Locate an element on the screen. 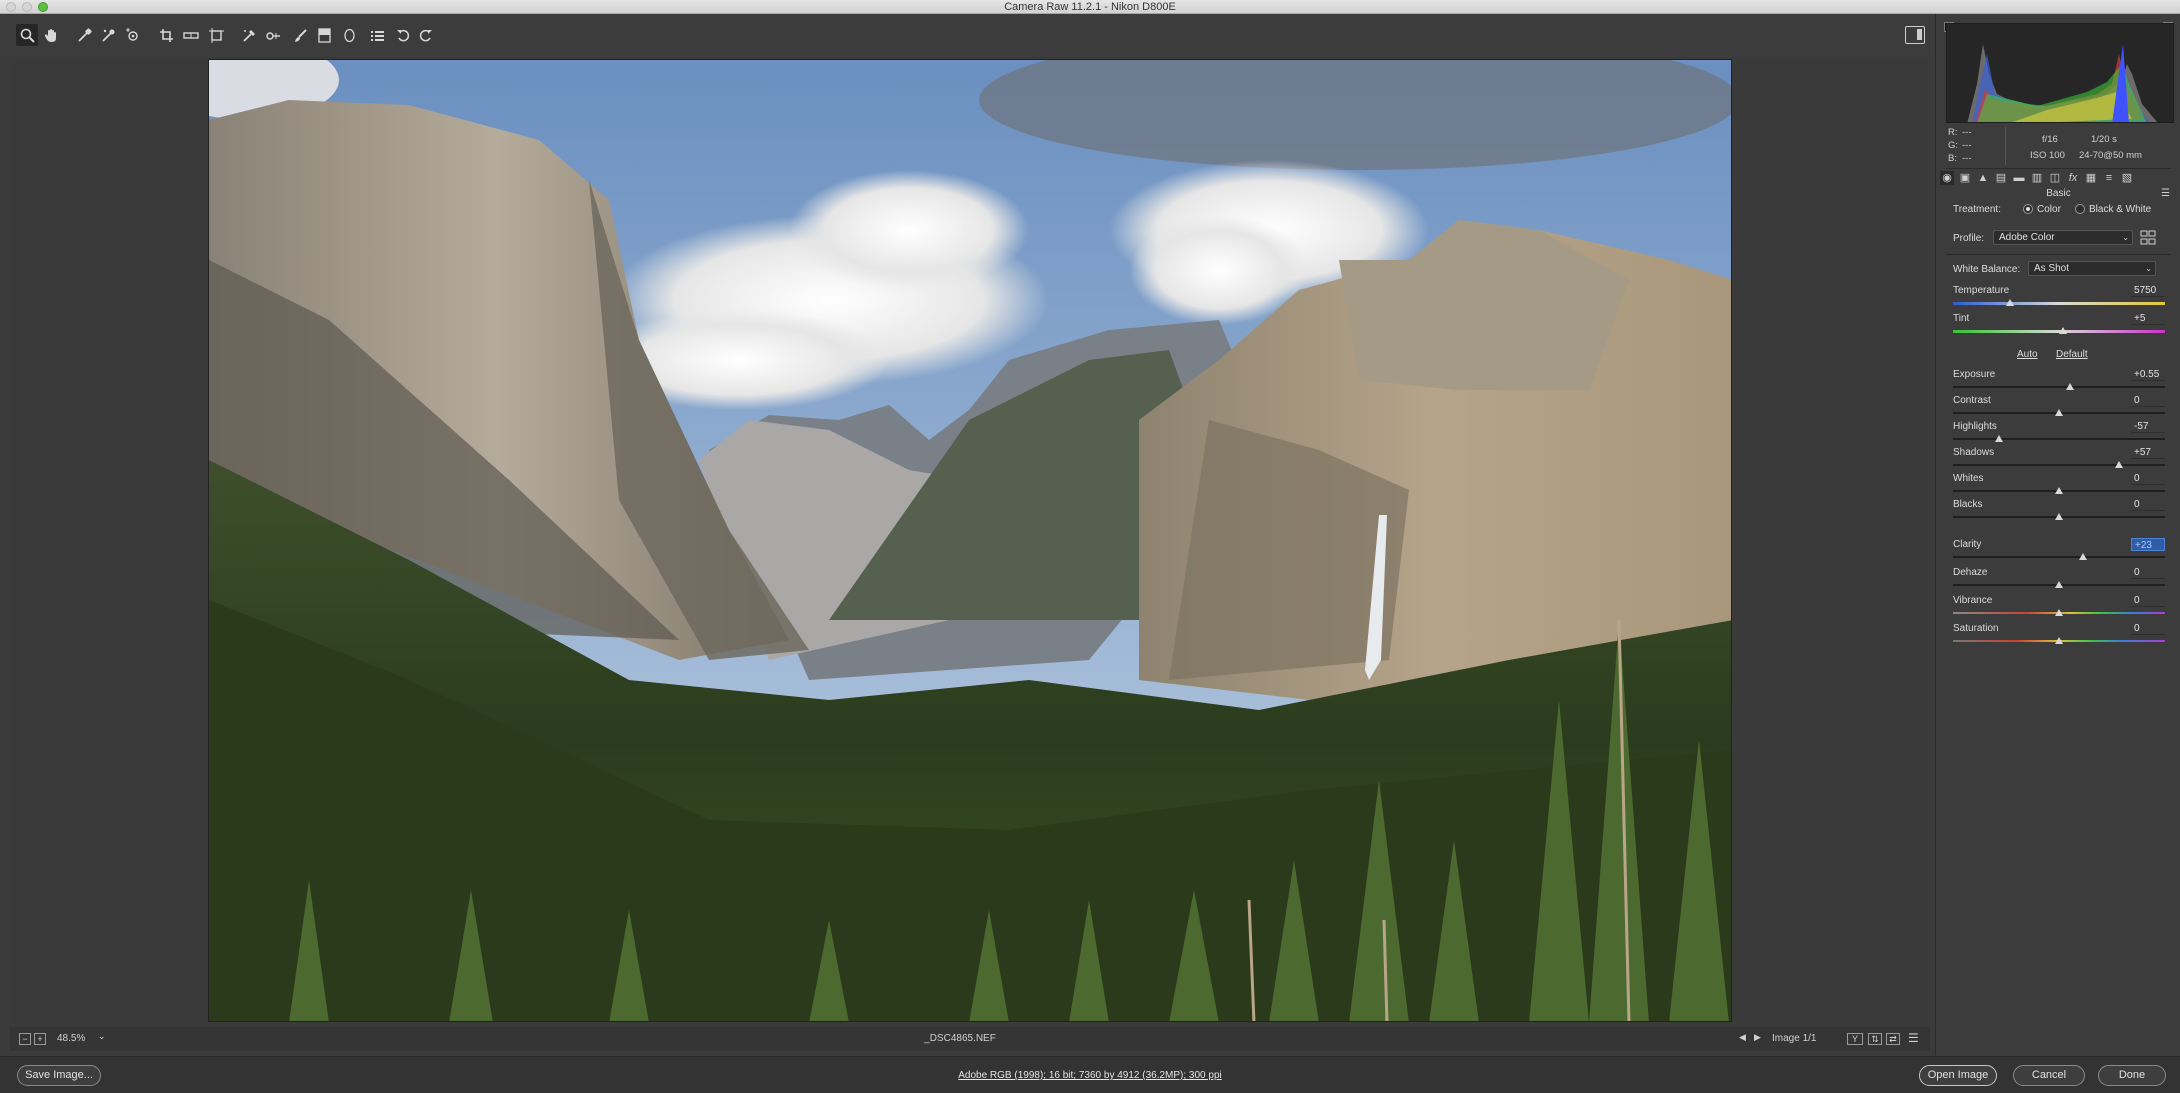 The height and width of the screenshot is (1093, 2180). hand-icon is located at coordinates (50, 35).